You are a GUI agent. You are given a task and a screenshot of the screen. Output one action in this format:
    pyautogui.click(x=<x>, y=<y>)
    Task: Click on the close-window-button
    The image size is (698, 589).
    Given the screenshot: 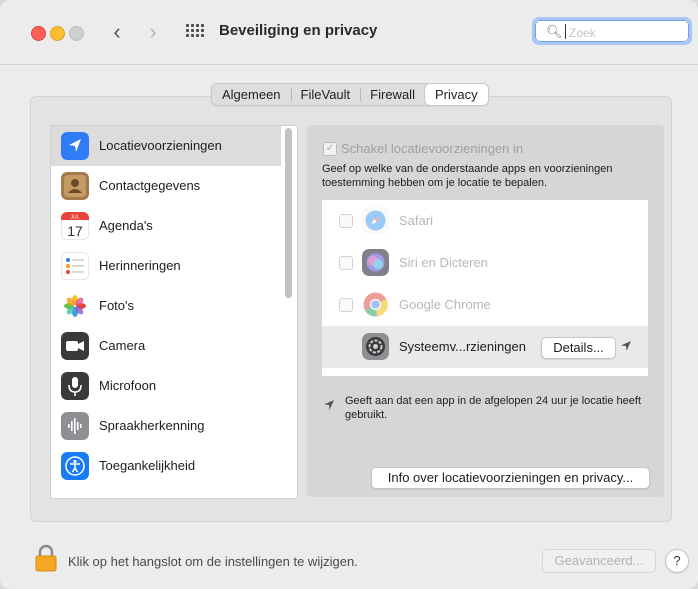 What is the action you would take?
    pyautogui.click(x=38, y=33)
    